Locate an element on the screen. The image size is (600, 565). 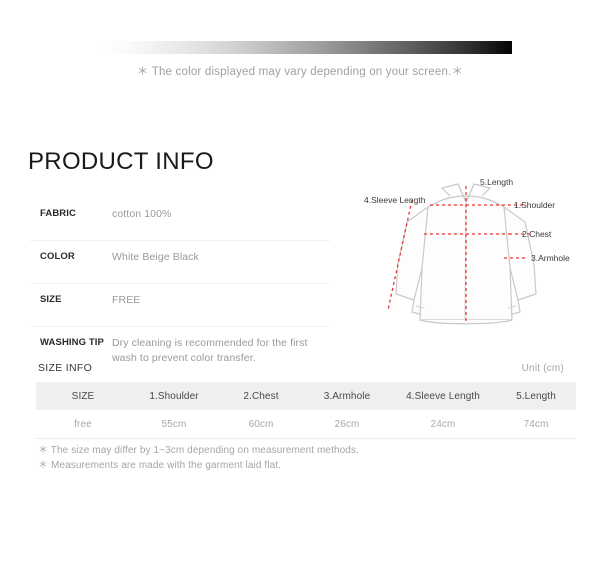
color-gradient-bar is located at coordinates (306, 47).